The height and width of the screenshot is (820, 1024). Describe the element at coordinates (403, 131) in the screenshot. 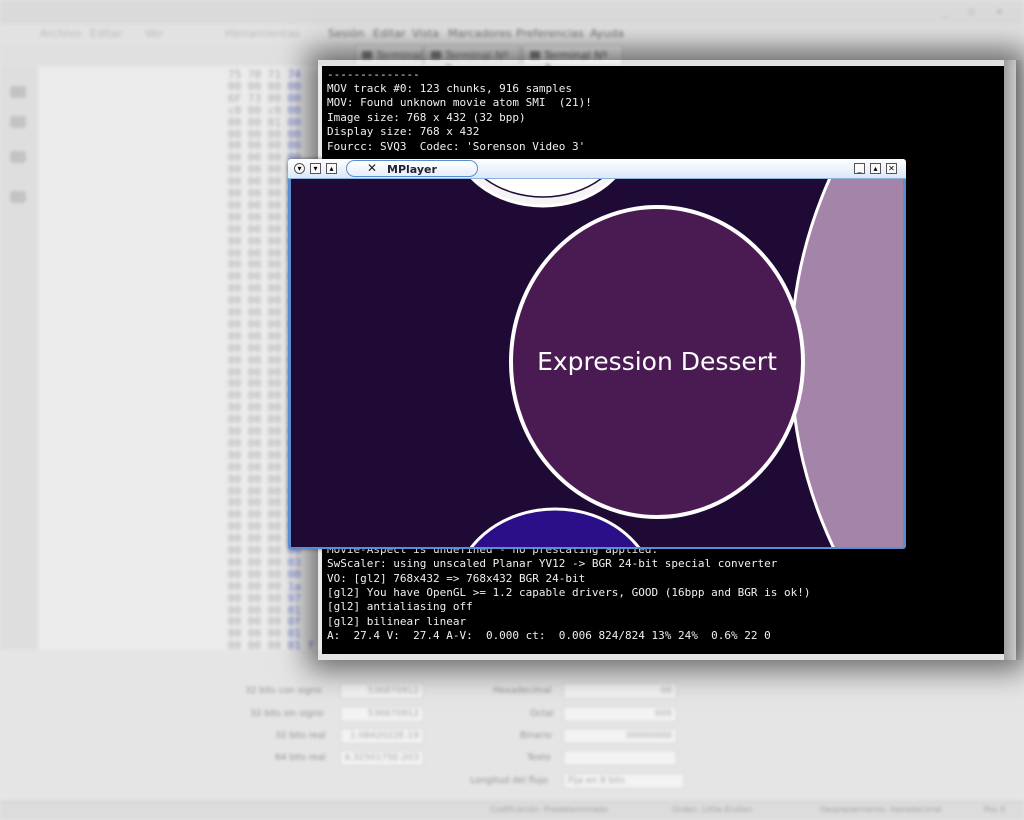

I see `terminal-line: Display size: 768 x 432` at that location.